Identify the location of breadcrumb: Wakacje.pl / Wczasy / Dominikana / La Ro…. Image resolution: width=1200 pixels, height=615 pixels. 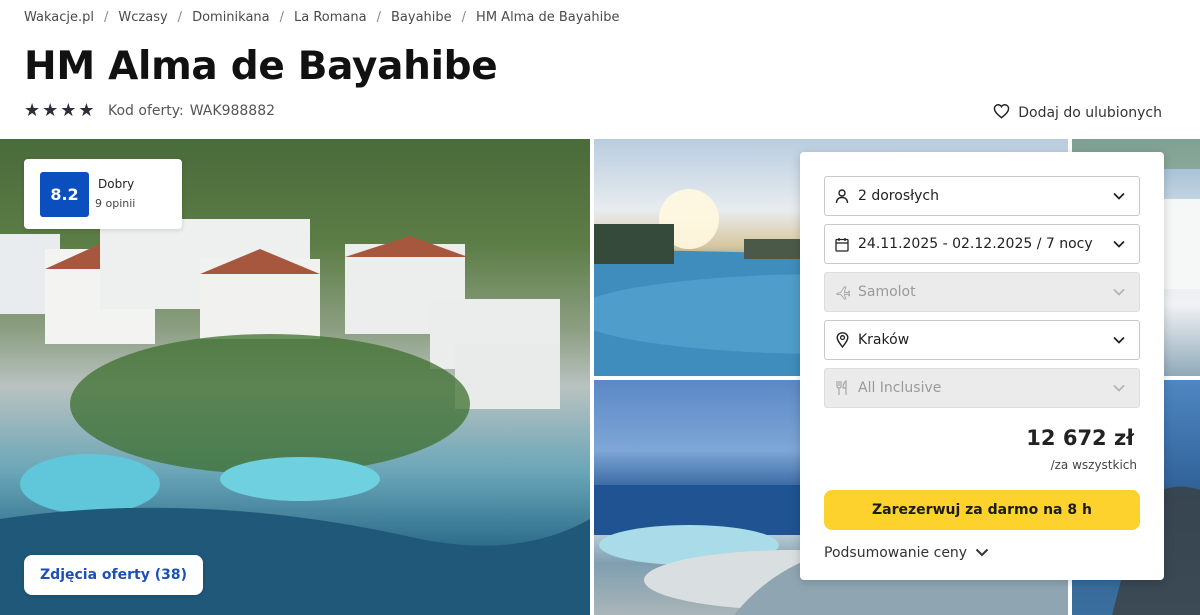
(321, 17).